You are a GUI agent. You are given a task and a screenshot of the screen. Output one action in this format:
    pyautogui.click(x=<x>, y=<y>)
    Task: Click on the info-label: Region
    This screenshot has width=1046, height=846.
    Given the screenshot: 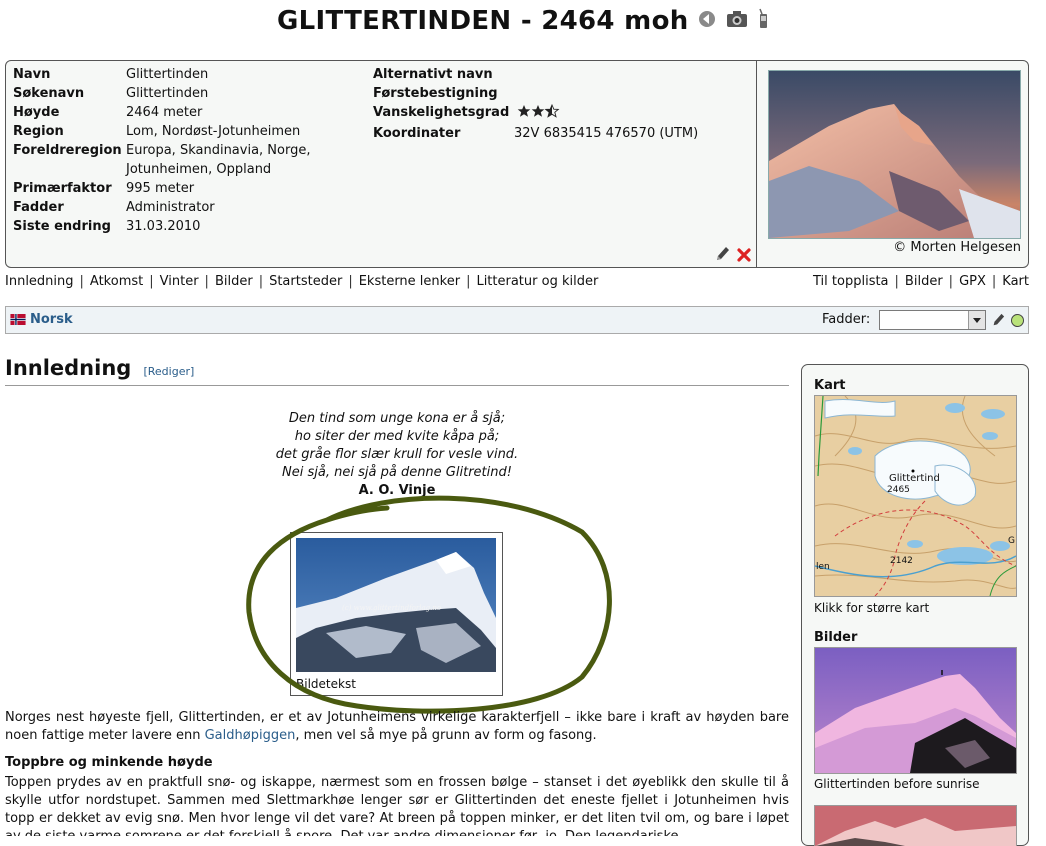 What is the action you would take?
    pyautogui.click(x=38, y=131)
    